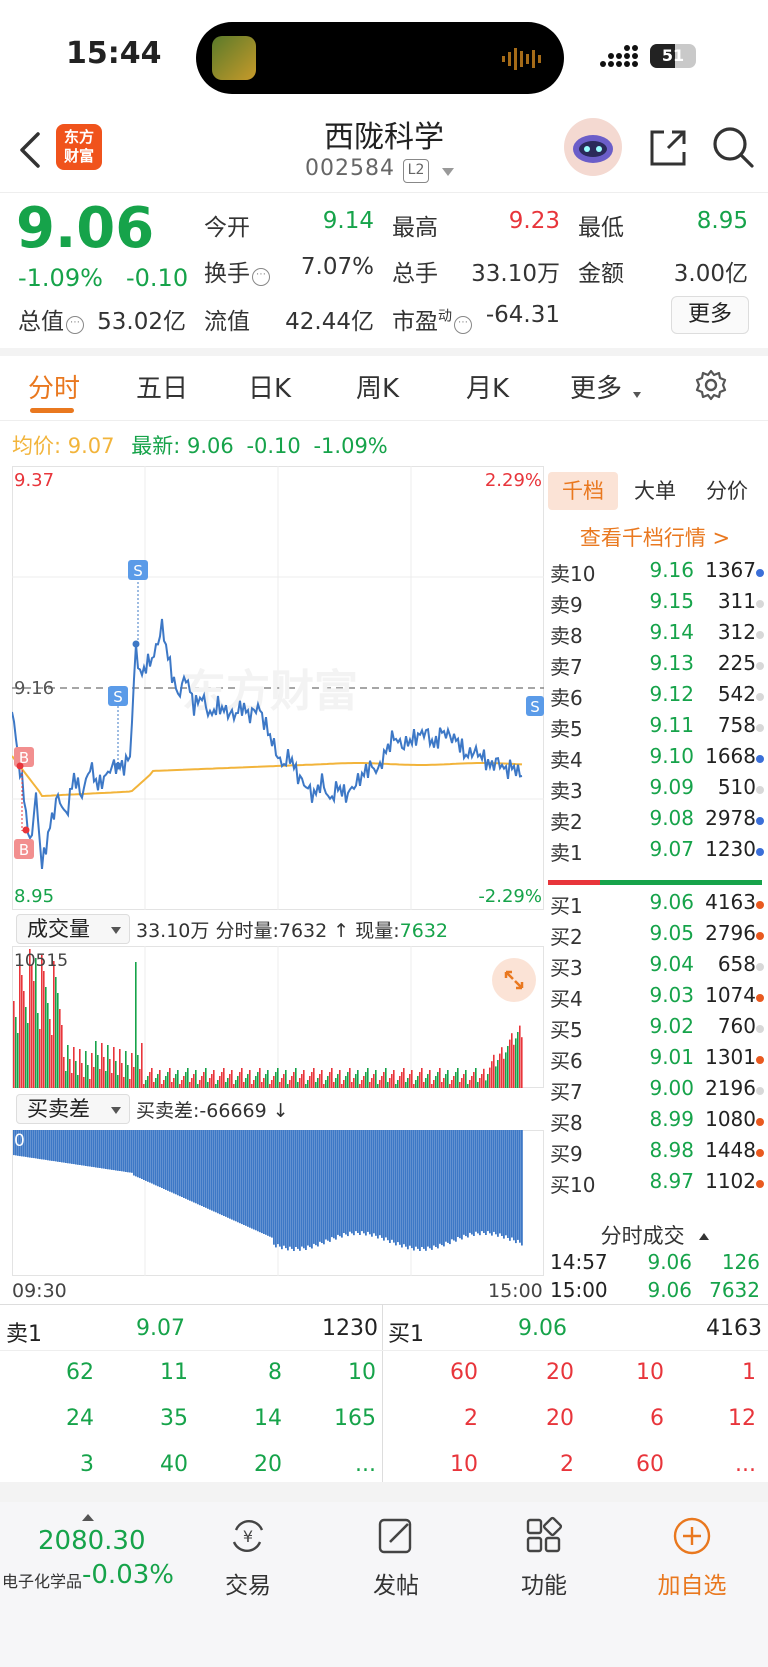 This screenshot has height=1667, width=768. What do you see at coordinates (736, 1026) in the screenshot?
I see `level-volume: 760` at bounding box center [736, 1026].